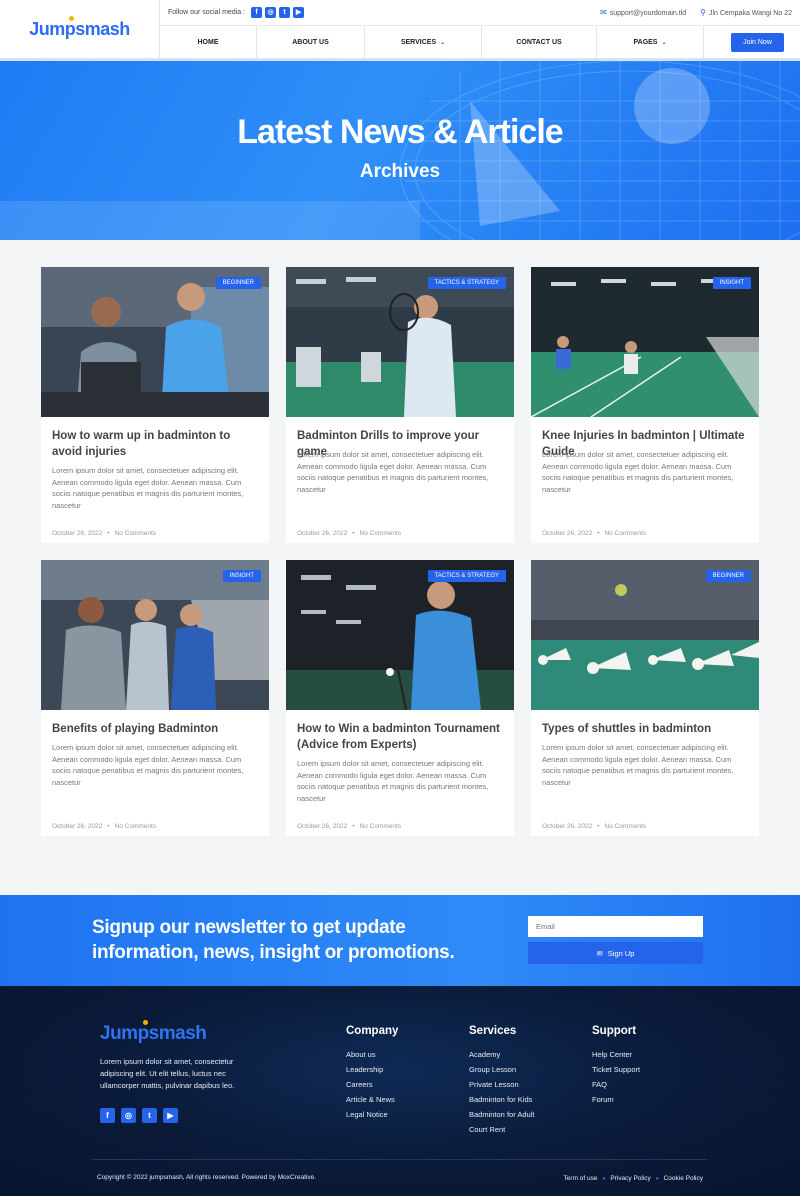 The image size is (800, 1196). What do you see at coordinates (493, 1031) in the screenshot?
I see `footer-heading: Services` at bounding box center [493, 1031].